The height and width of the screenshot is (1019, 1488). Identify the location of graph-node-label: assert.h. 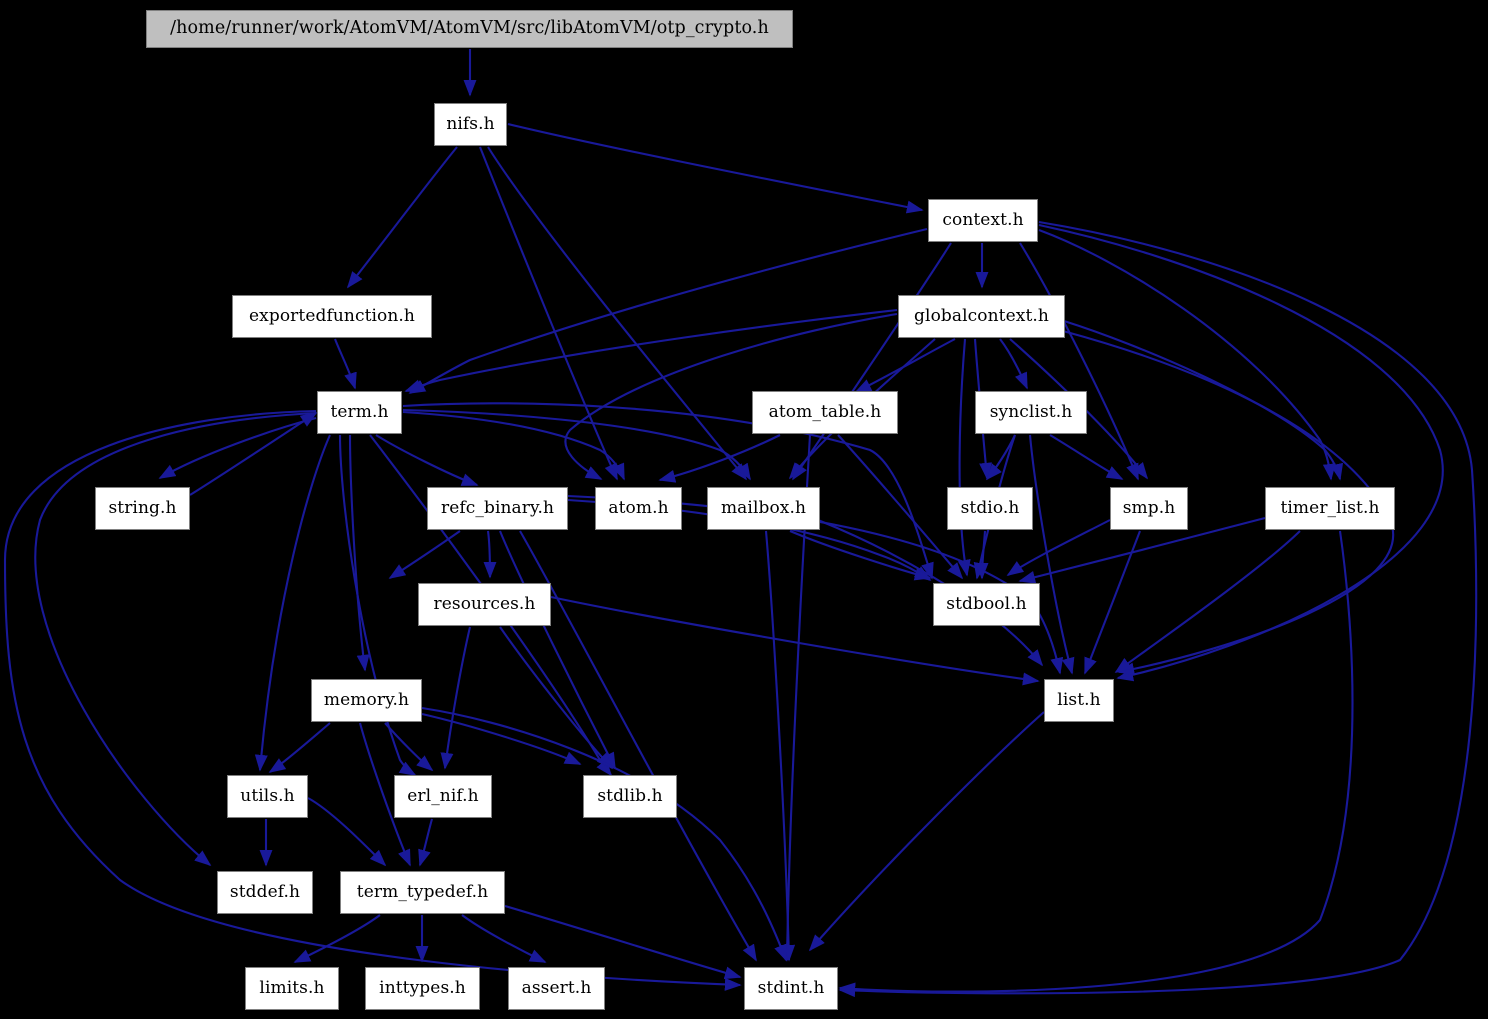
(556, 988).